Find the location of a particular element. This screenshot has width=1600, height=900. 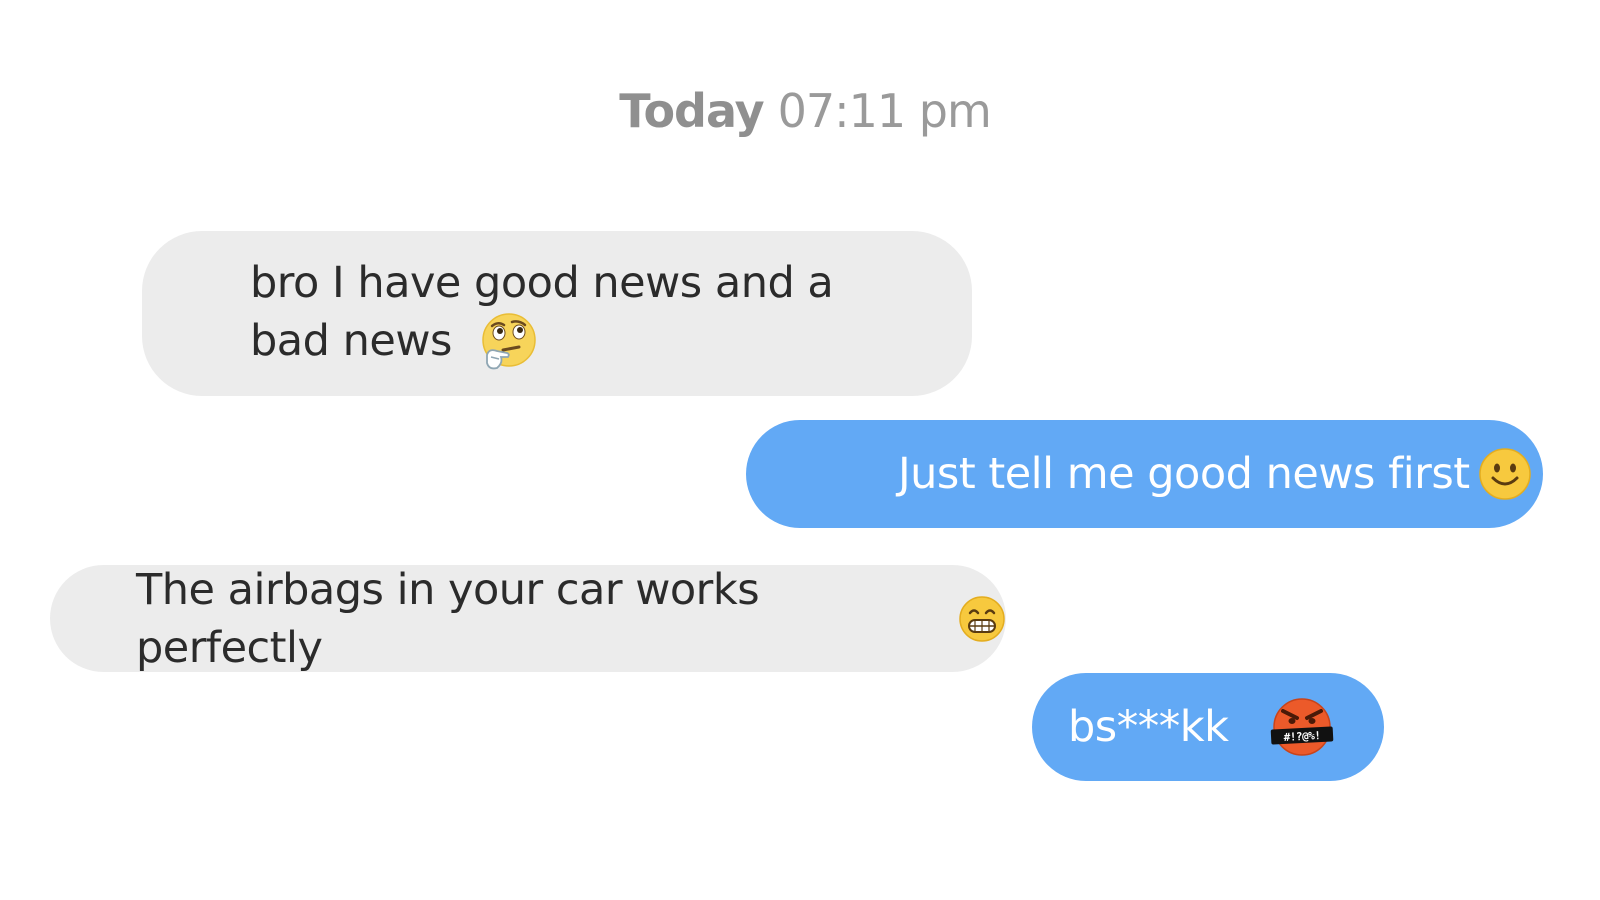

message-text: bs***kk is located at coordinates (1148, 727).